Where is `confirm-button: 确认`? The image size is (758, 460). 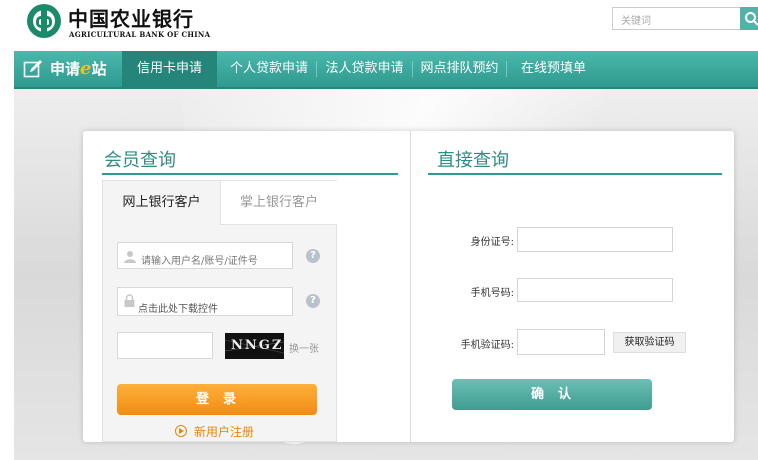 confirm-button: 确认 is located at coordinates (552, 394).